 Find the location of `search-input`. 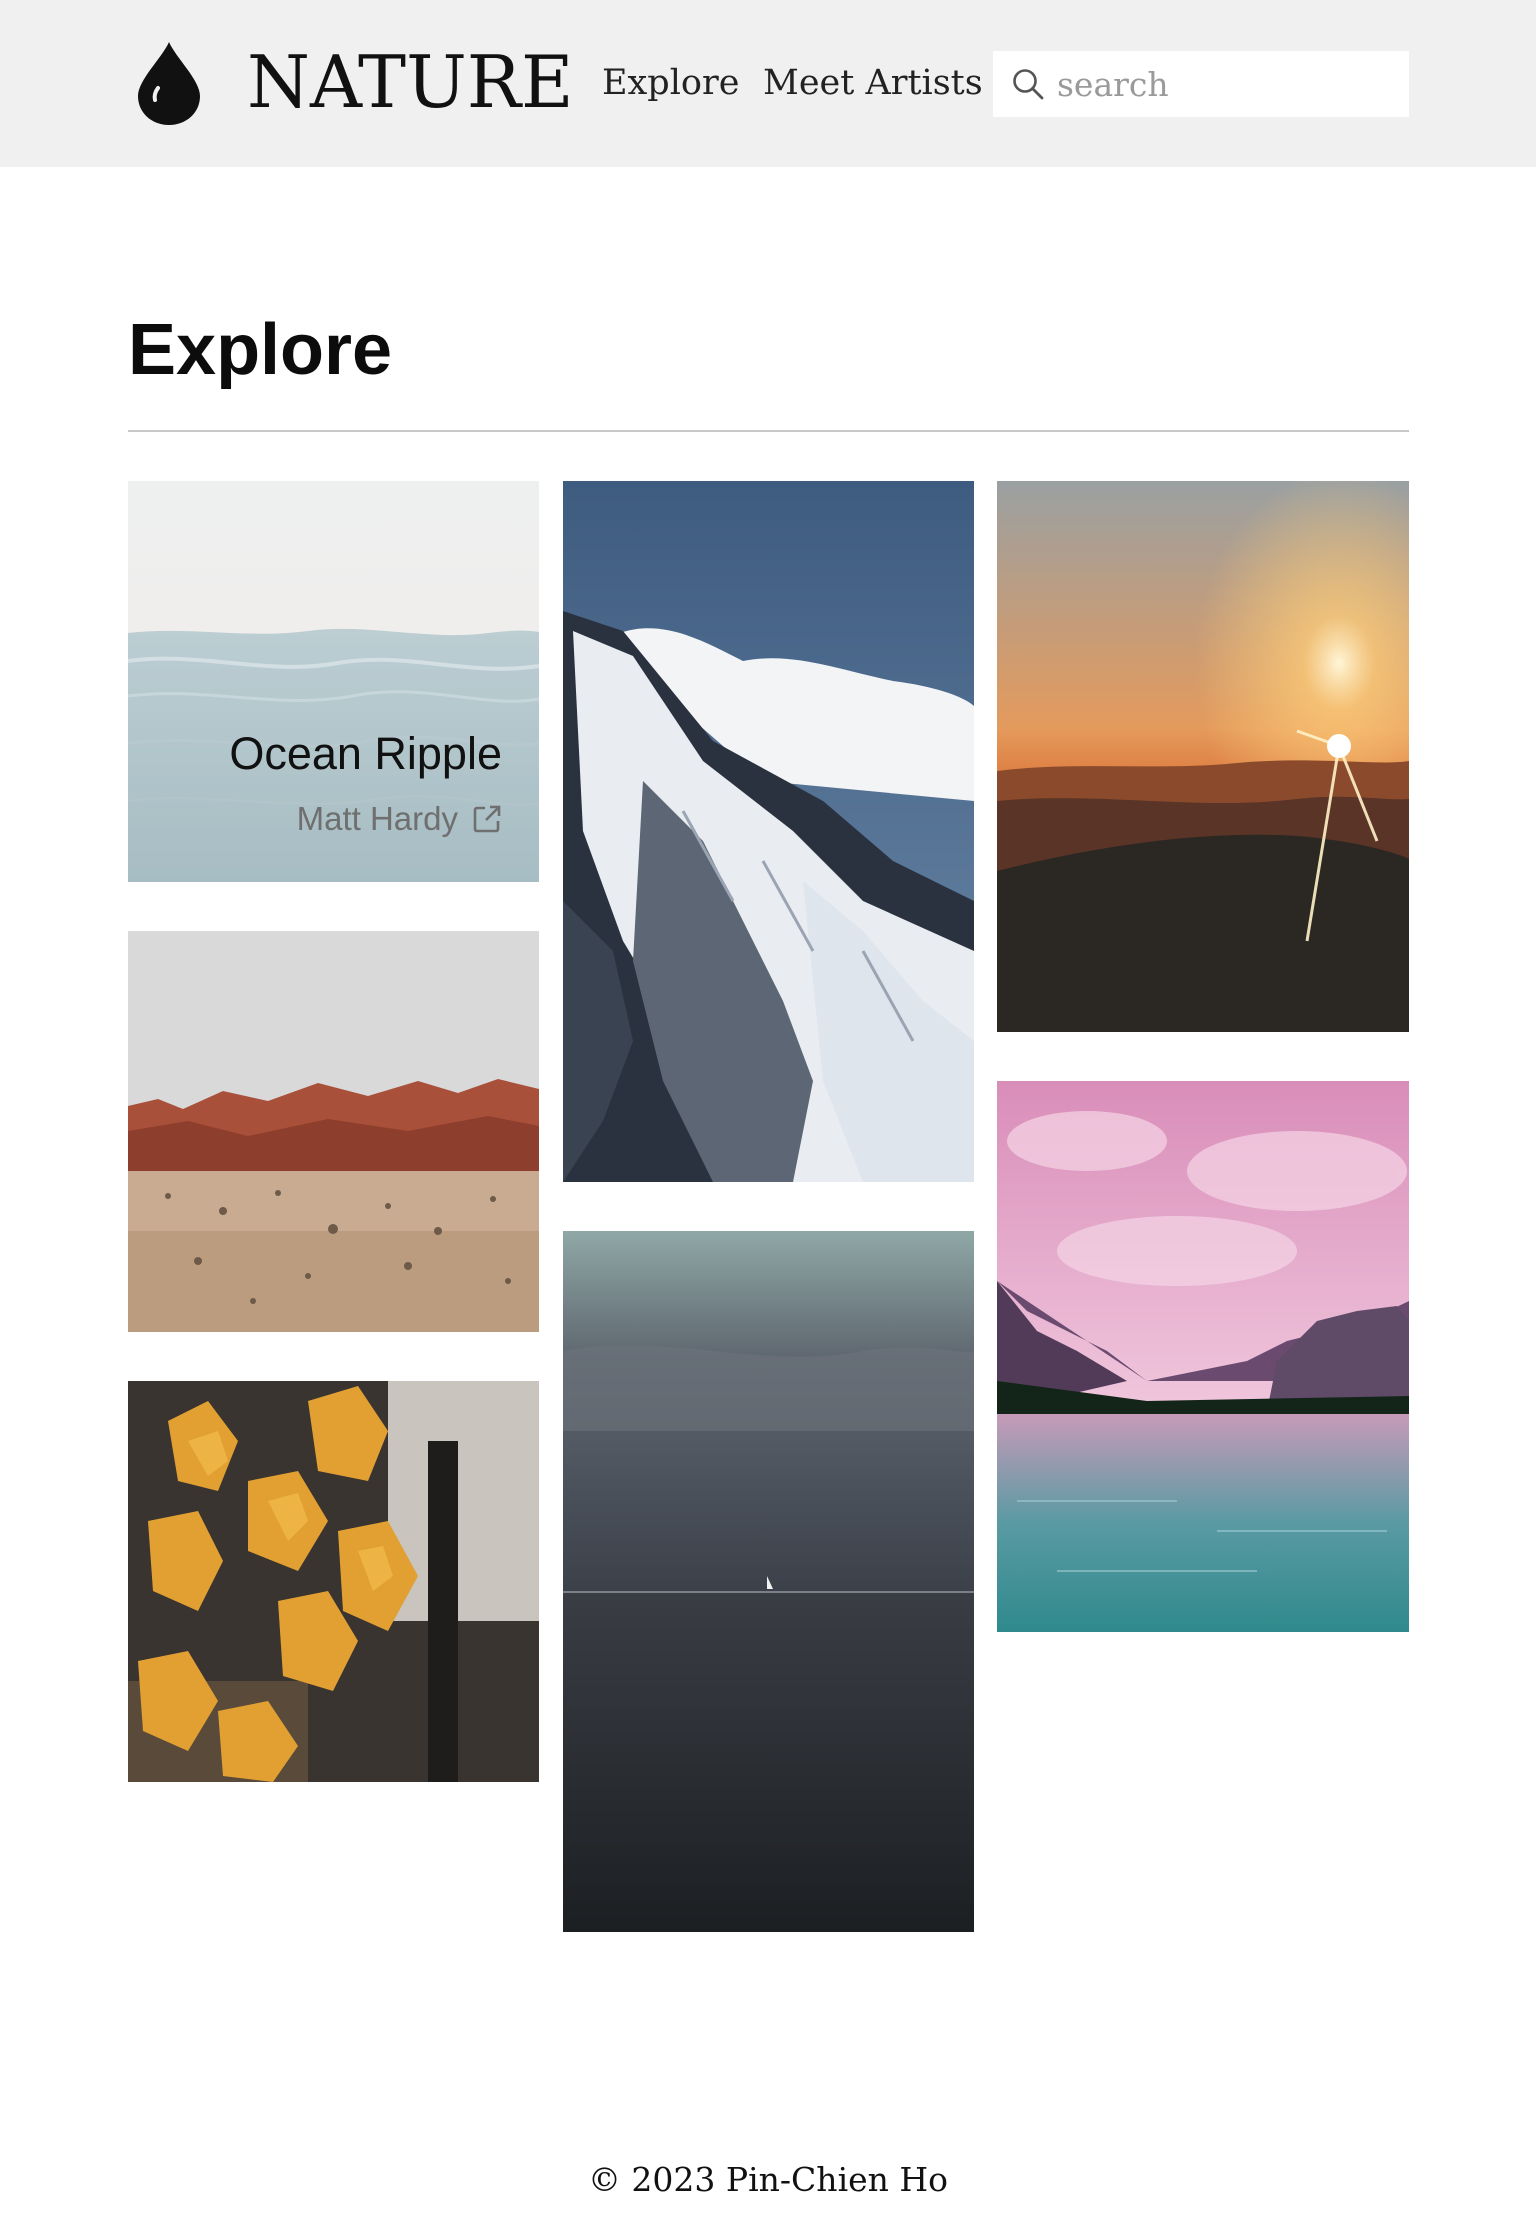

search-input is located at coordinates (1227, 84).